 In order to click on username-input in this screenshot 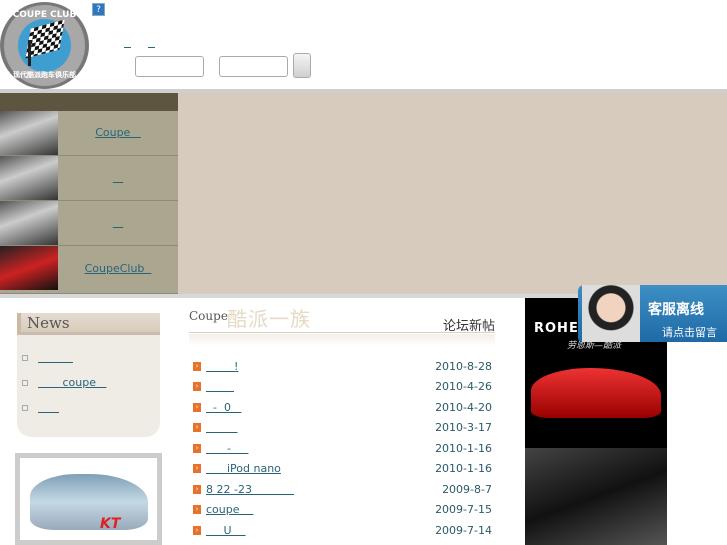, I will do `click(169, 66)`.